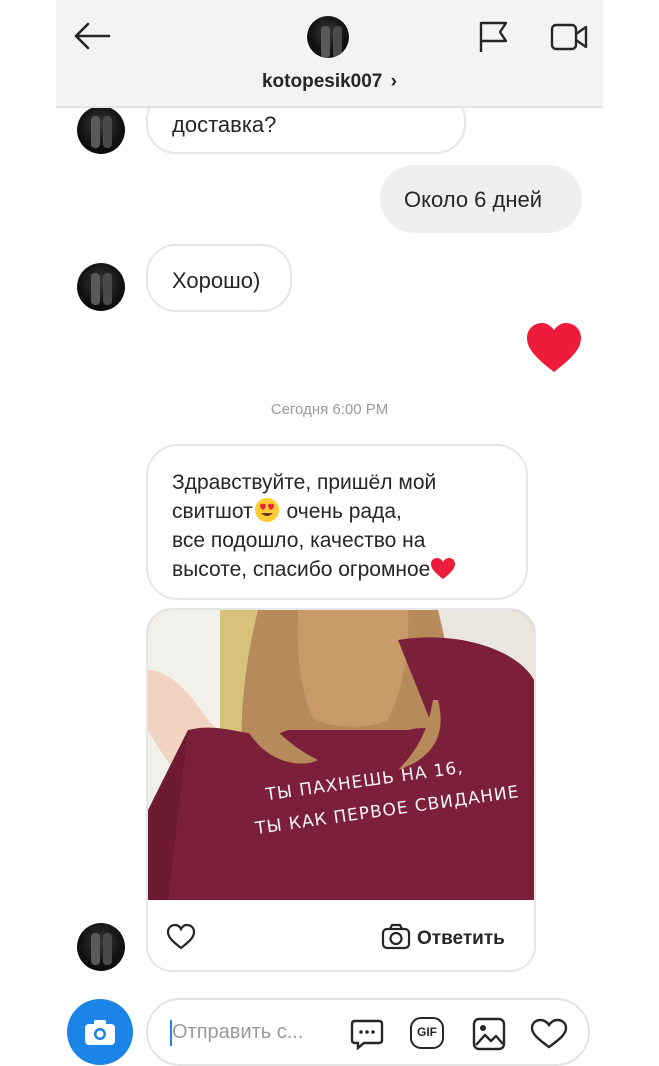 This screenshot has height=1066, width=659. I want to click on message-text: Около 6 дней, so click(473, 199).